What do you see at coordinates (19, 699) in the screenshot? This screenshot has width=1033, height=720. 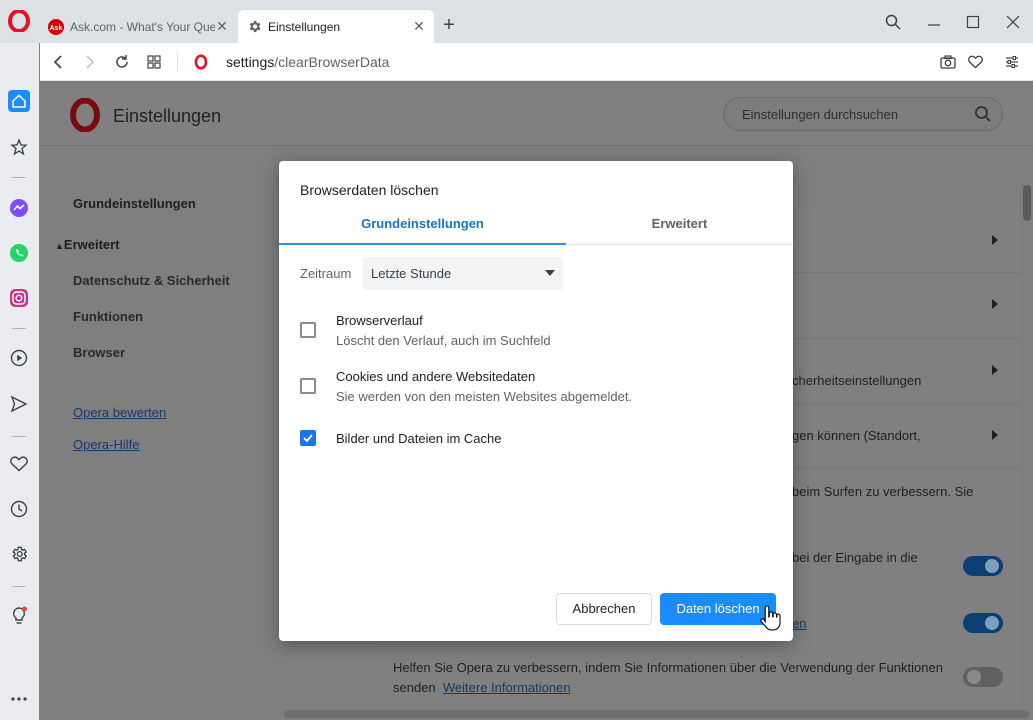 I see `more-icon` at bounding box center [19, 699].